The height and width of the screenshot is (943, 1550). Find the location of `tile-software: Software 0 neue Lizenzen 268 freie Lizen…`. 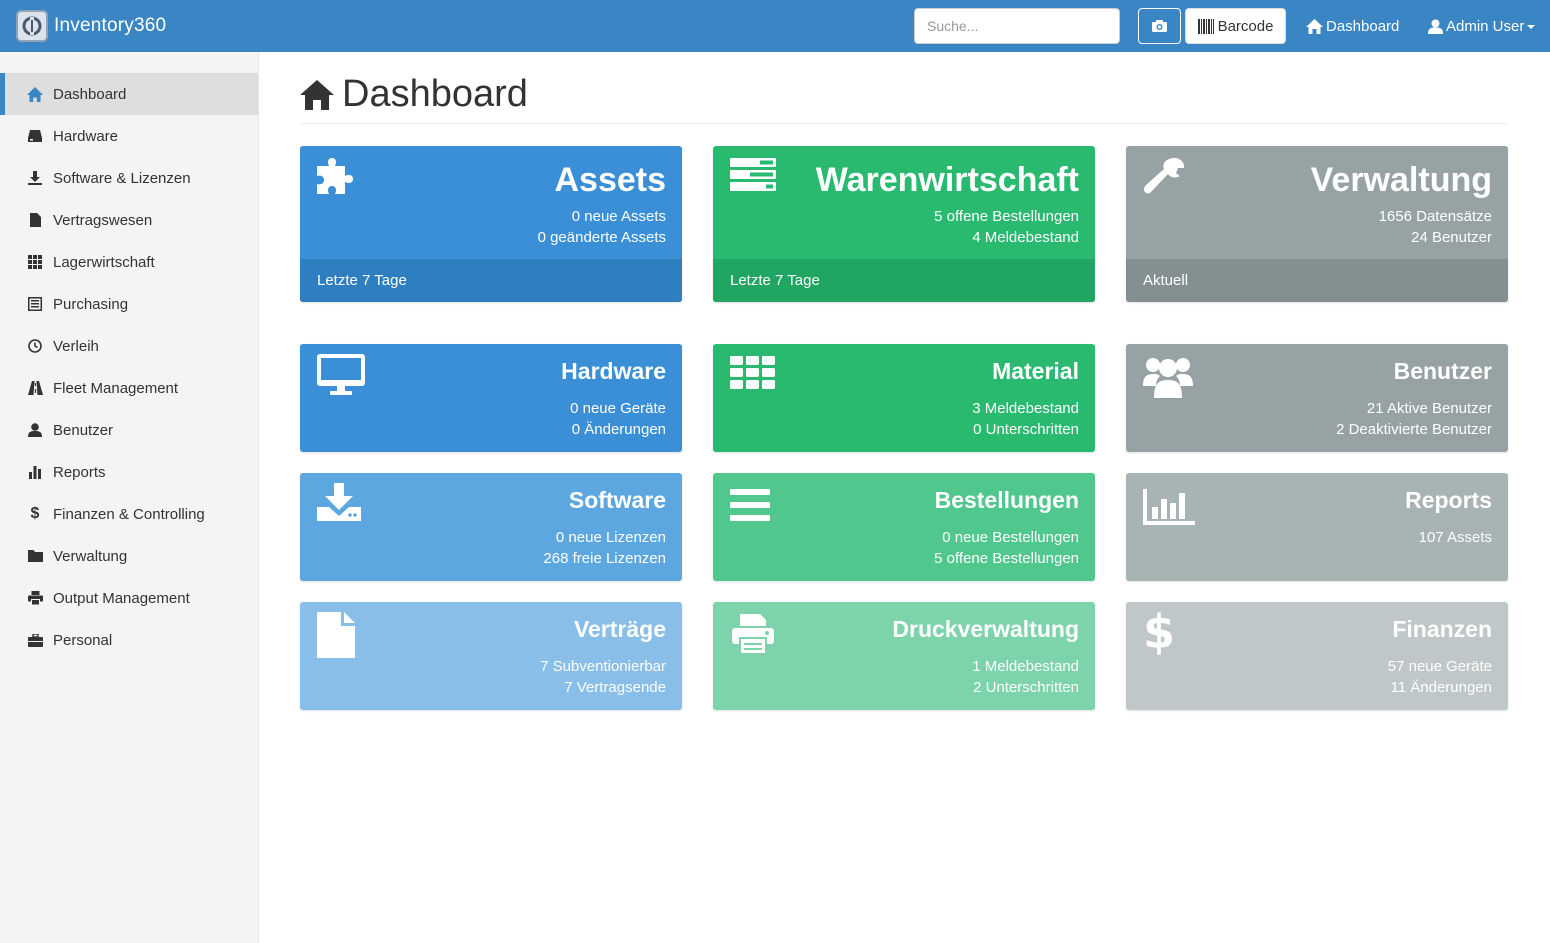

tile-software: Software 0 neue Lizenzen 268 freie Lizen… is located at coordinates (491, 527).